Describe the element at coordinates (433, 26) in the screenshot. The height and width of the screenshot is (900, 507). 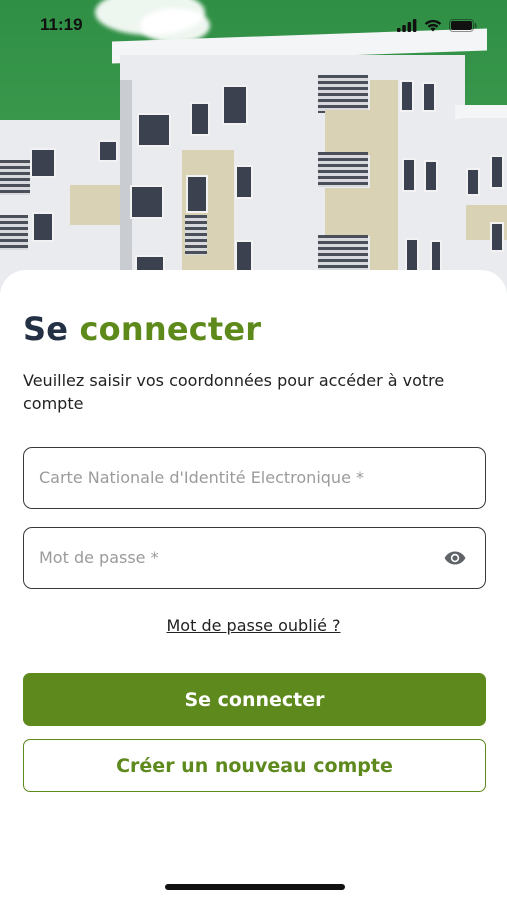
I see `wifi-icon` at that location.